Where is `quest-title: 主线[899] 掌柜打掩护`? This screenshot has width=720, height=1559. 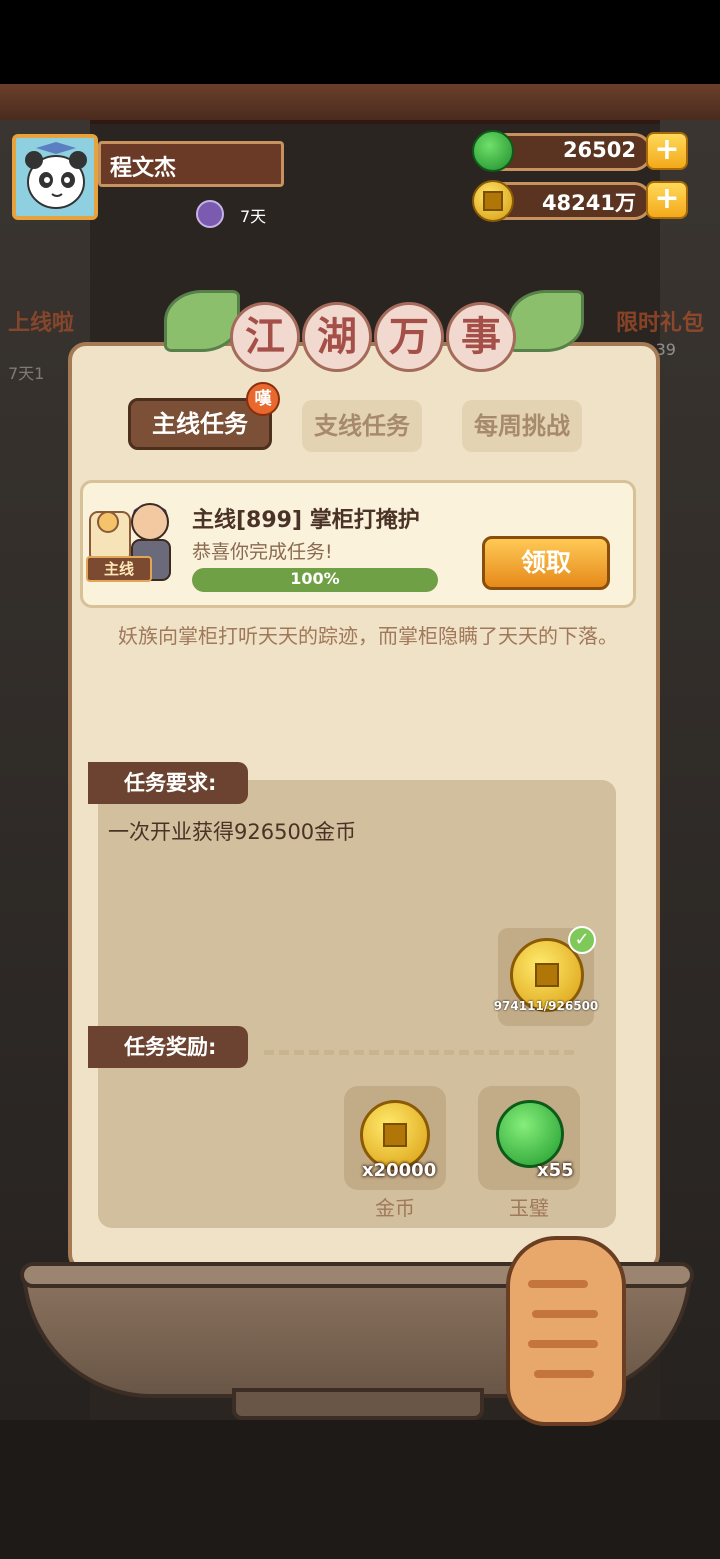 quest-title: 主线[899] 掌柜打掩护 is located at coordinates (306, 520).